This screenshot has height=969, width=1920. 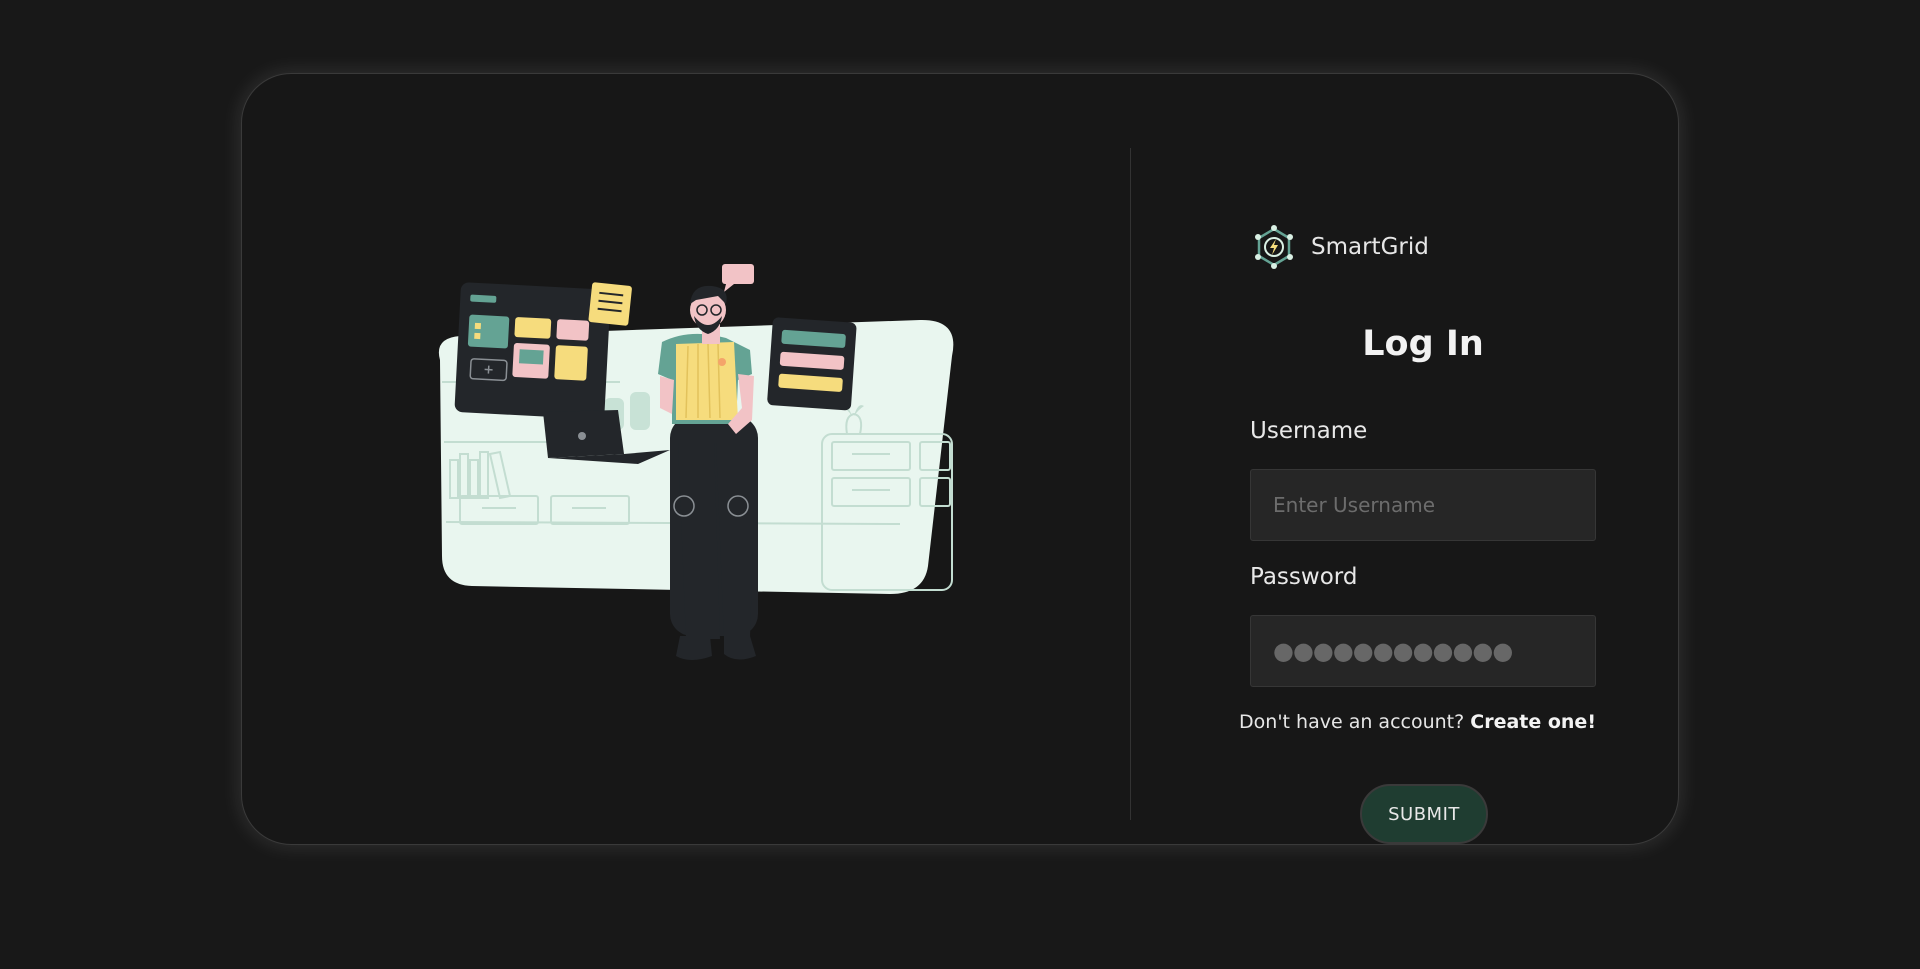 What do you see at coordinates (1309, 431) in the screenshot?
I see `username-label: Username` at bounding box center [1309, 431].